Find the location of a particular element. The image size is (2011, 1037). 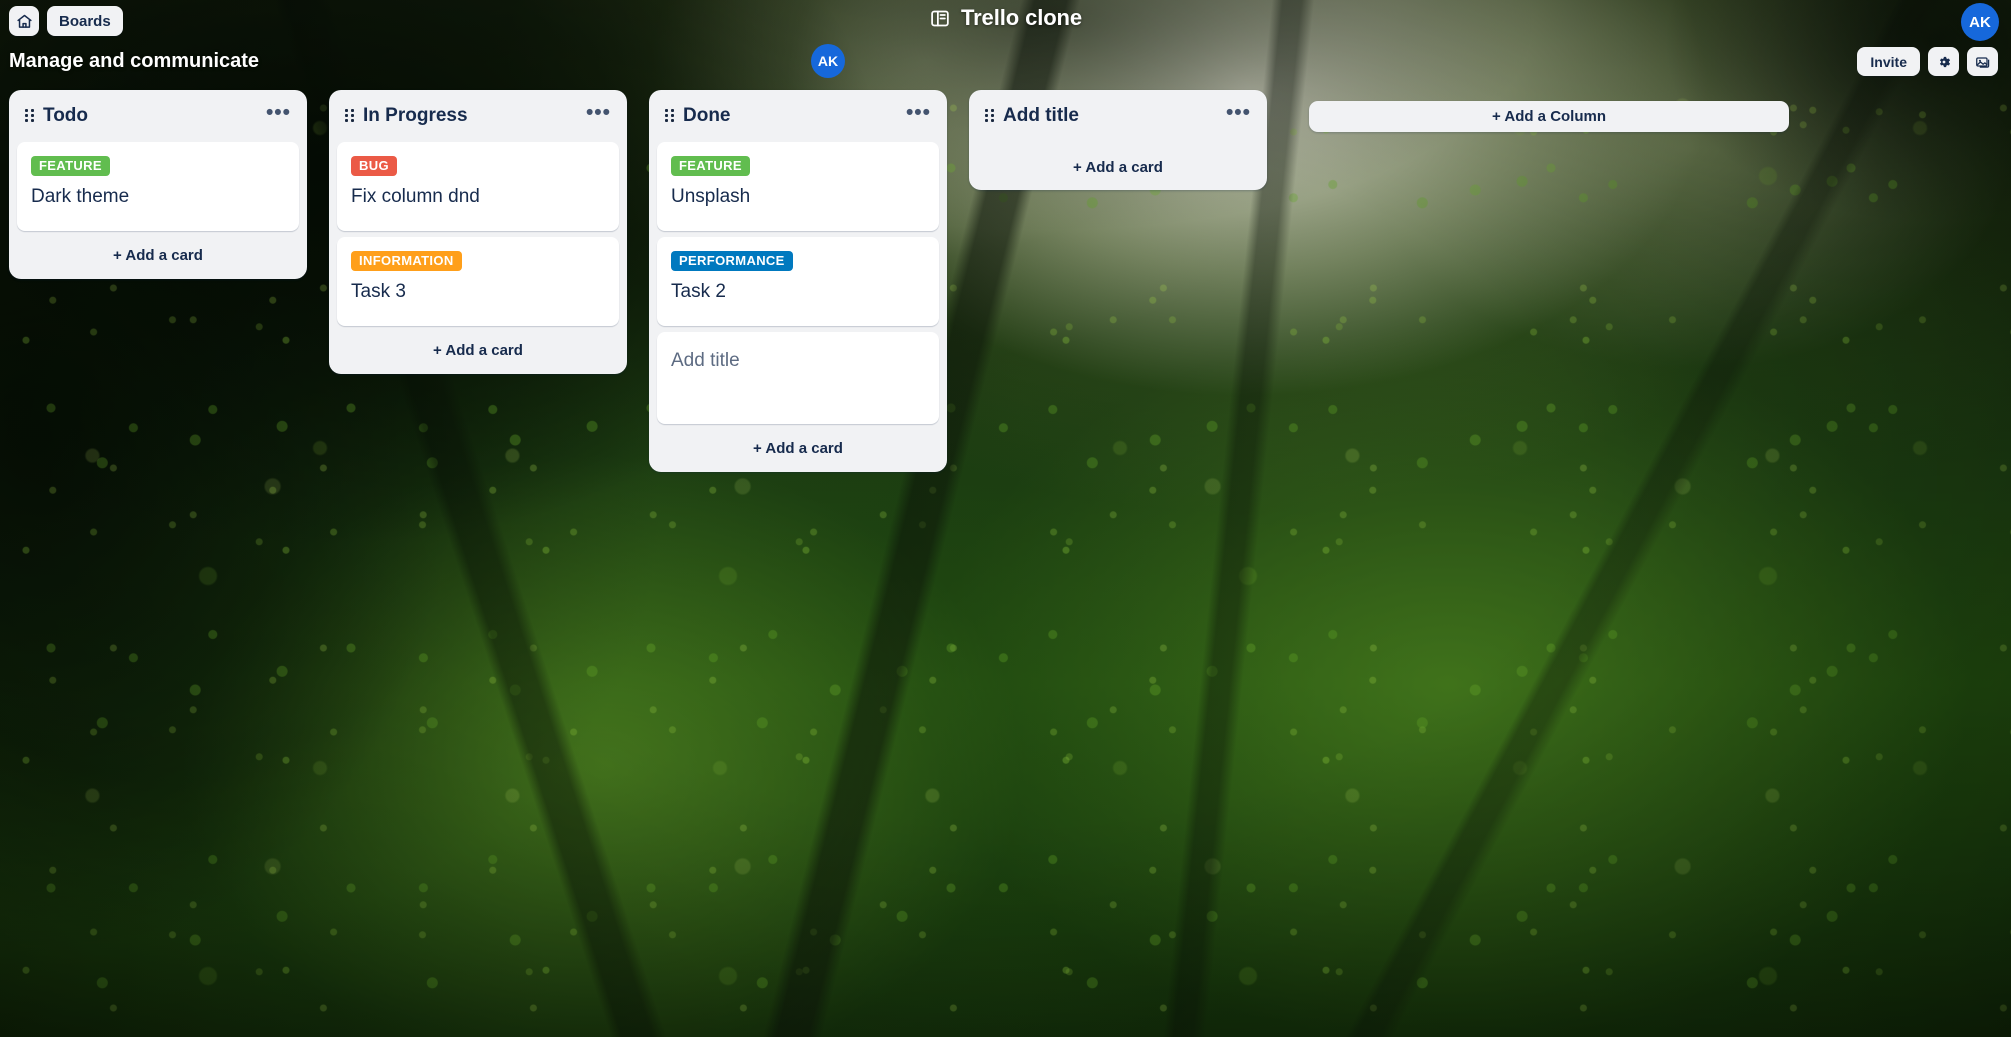

column-title: In Progress is located at coordinates (469, 116).